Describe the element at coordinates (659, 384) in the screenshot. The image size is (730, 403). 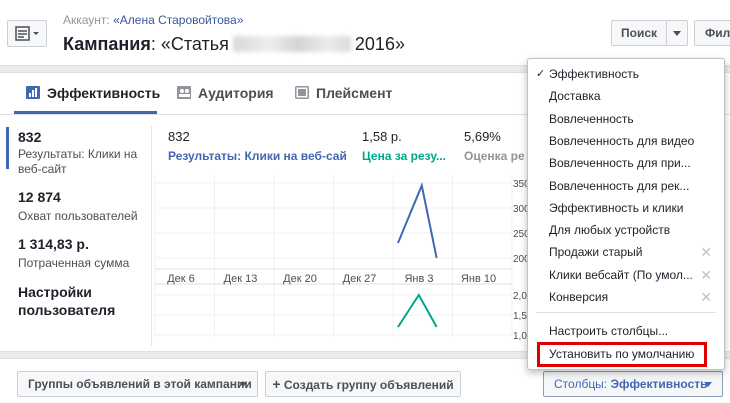
I see `columns-value: Эффективность` at that location.